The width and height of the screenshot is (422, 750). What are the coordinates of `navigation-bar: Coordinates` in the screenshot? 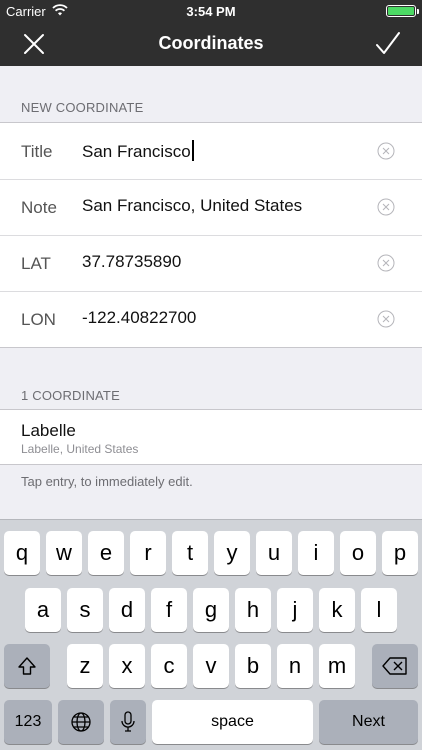 It's located at (211, 44).